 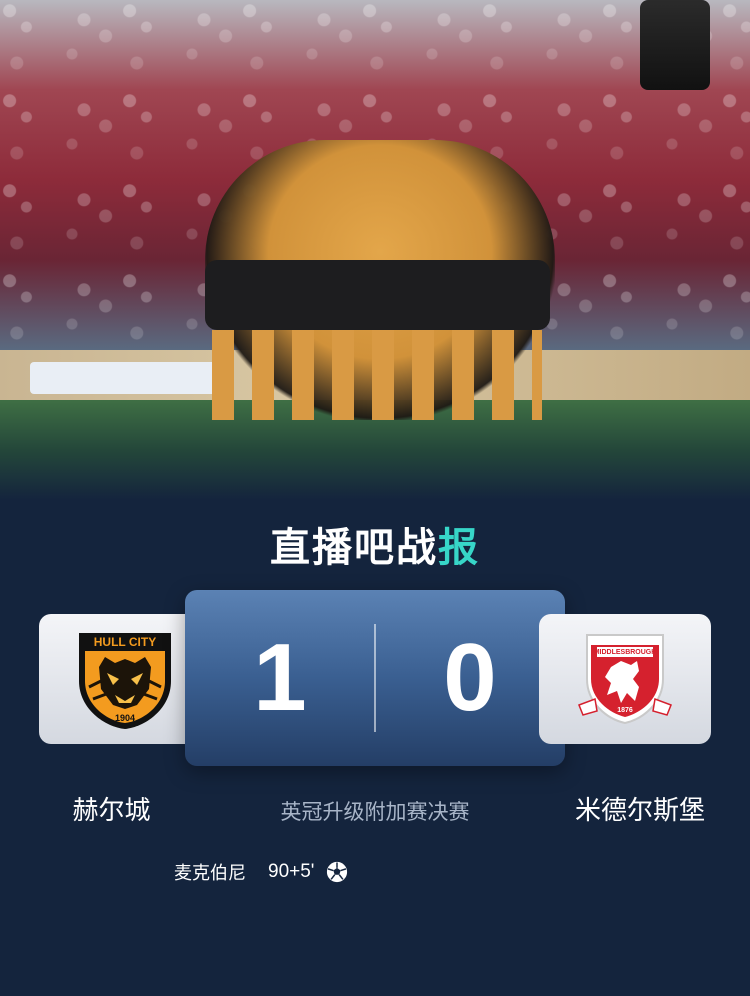 I want to click on team-legs, so click(x=377, y=375).